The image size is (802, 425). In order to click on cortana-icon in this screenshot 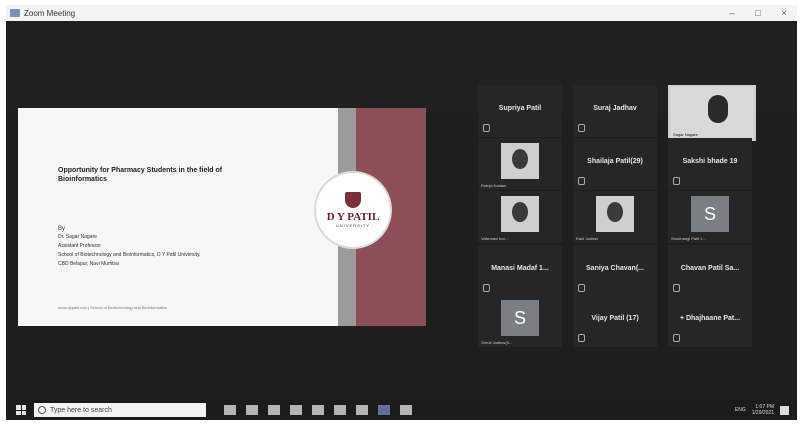, I will do `click(230, 410)`.